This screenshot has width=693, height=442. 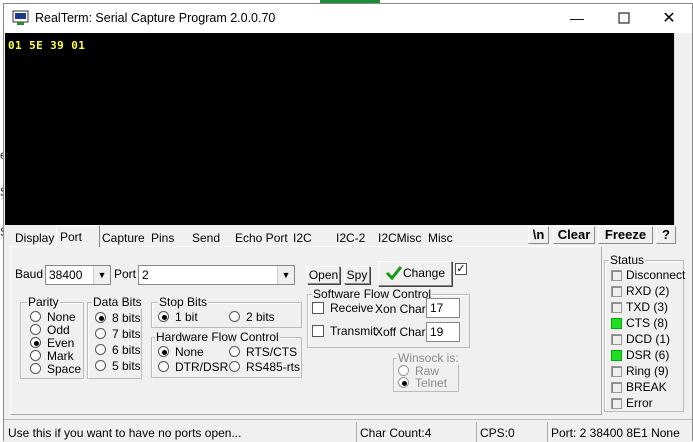 I want to click on app-icon, so click(x=21, y=18).